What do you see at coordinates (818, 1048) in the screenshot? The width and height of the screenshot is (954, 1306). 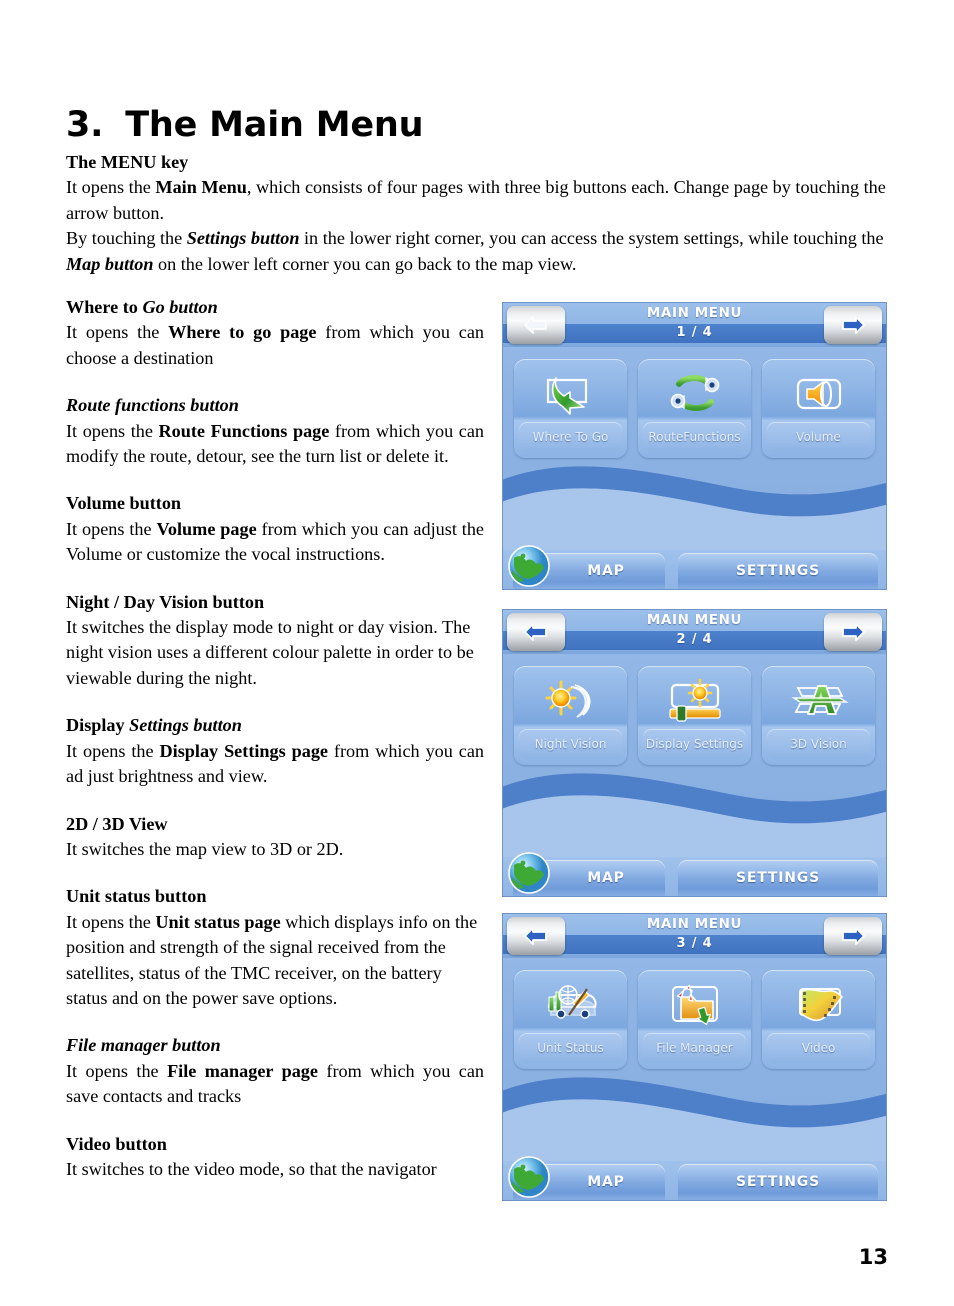 I see `menu-button-label: Video` at bounding box center [818, 1048].